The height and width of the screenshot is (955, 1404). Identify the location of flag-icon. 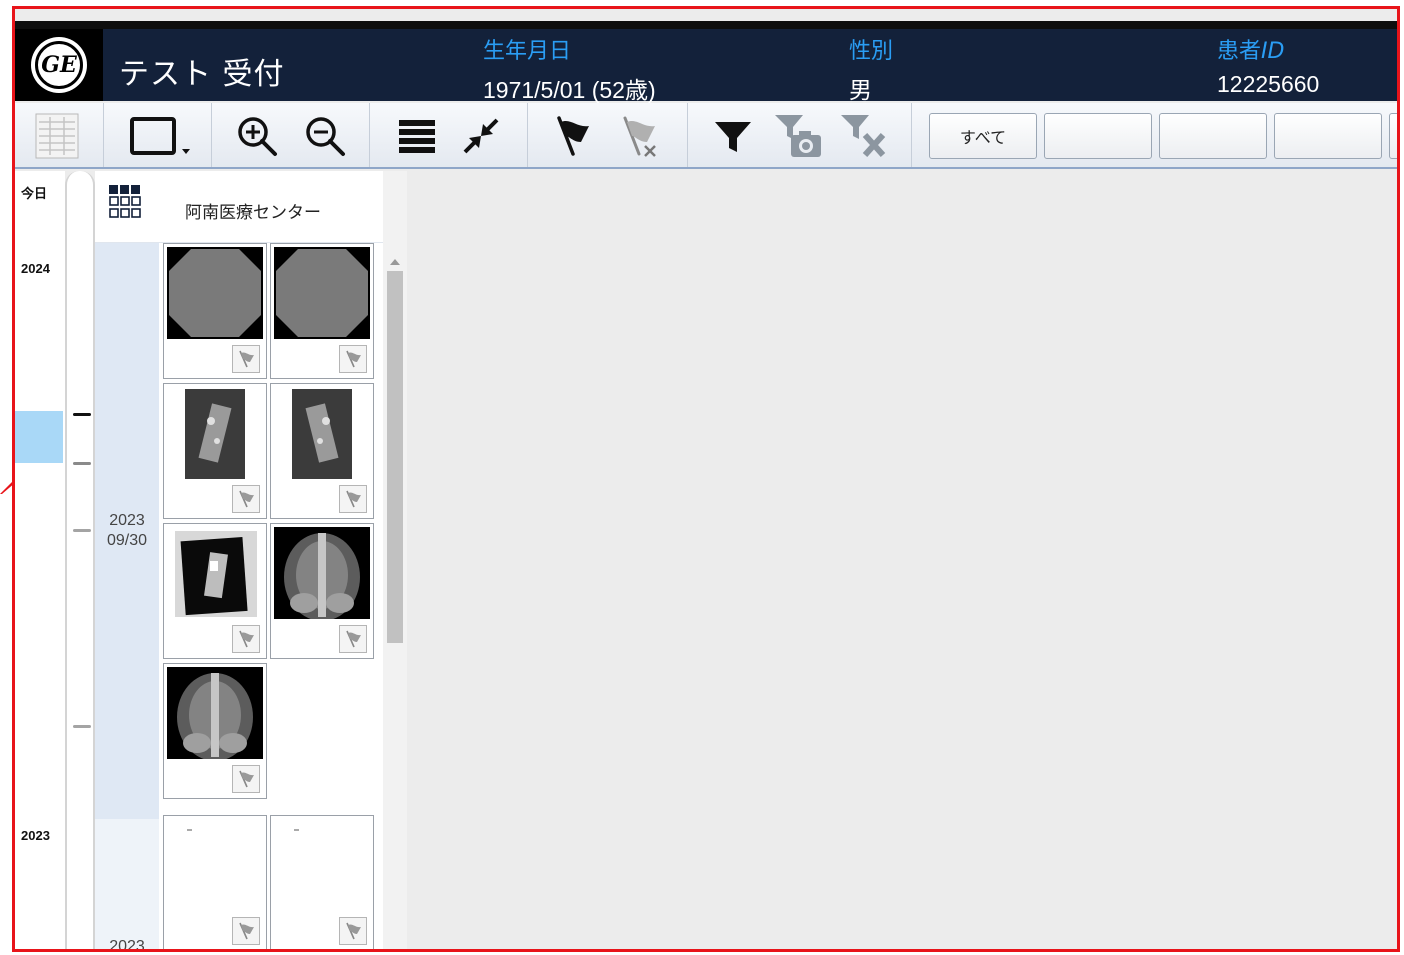
(573, 136).